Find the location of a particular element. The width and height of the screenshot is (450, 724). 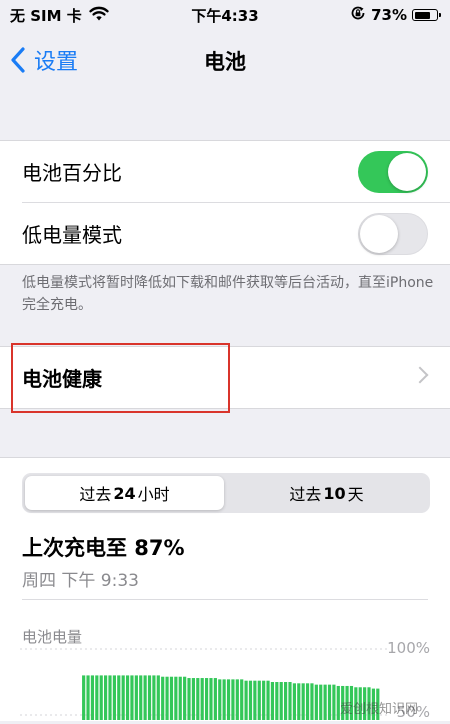

status-right: 73% is located at coordinates (395, 15).